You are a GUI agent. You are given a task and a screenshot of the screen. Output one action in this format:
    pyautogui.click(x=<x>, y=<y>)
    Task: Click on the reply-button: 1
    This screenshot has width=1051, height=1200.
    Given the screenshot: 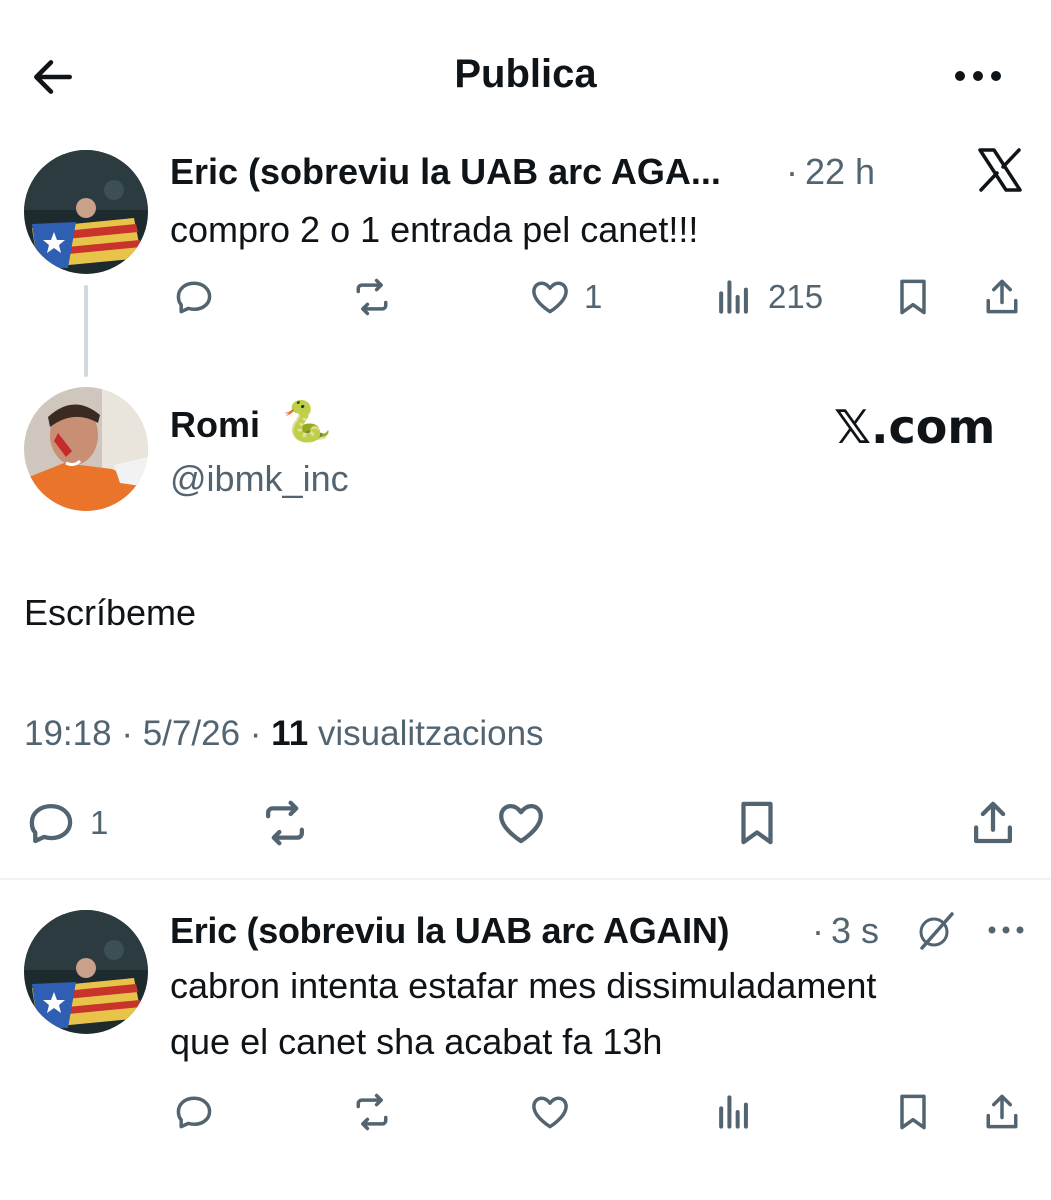 What is the action you would take?
    pyautogui.click(x=66, y=823)
    